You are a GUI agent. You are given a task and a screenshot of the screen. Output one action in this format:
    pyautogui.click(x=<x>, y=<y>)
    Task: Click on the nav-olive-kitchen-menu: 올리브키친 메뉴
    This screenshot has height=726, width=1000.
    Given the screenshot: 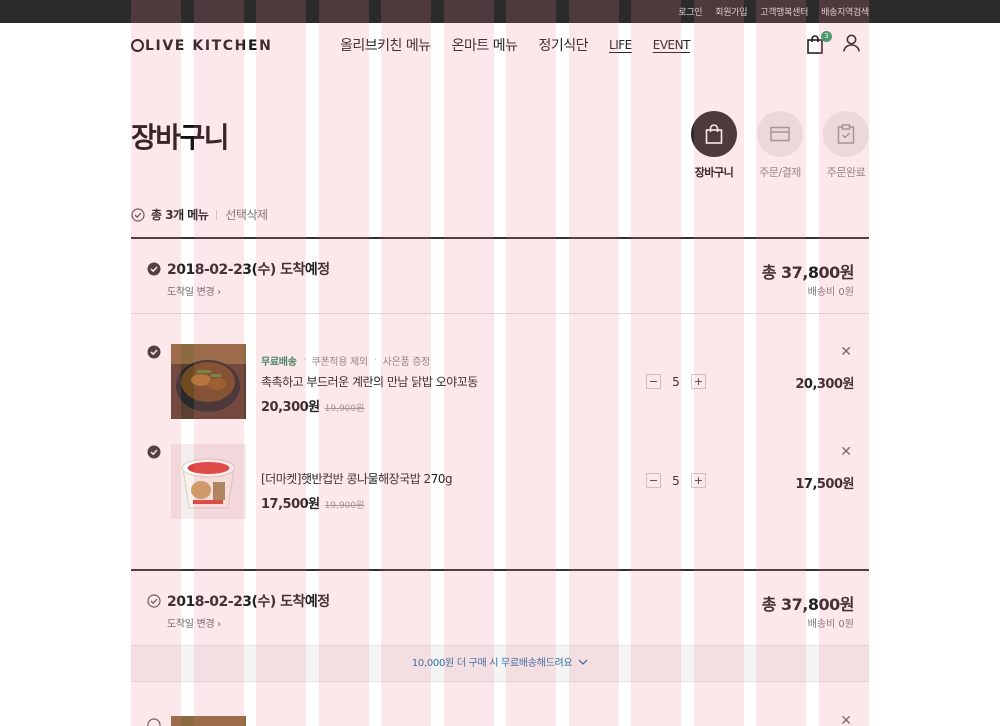 What is the action you would take?
    pyautogui.click(x=385, y=45)
    